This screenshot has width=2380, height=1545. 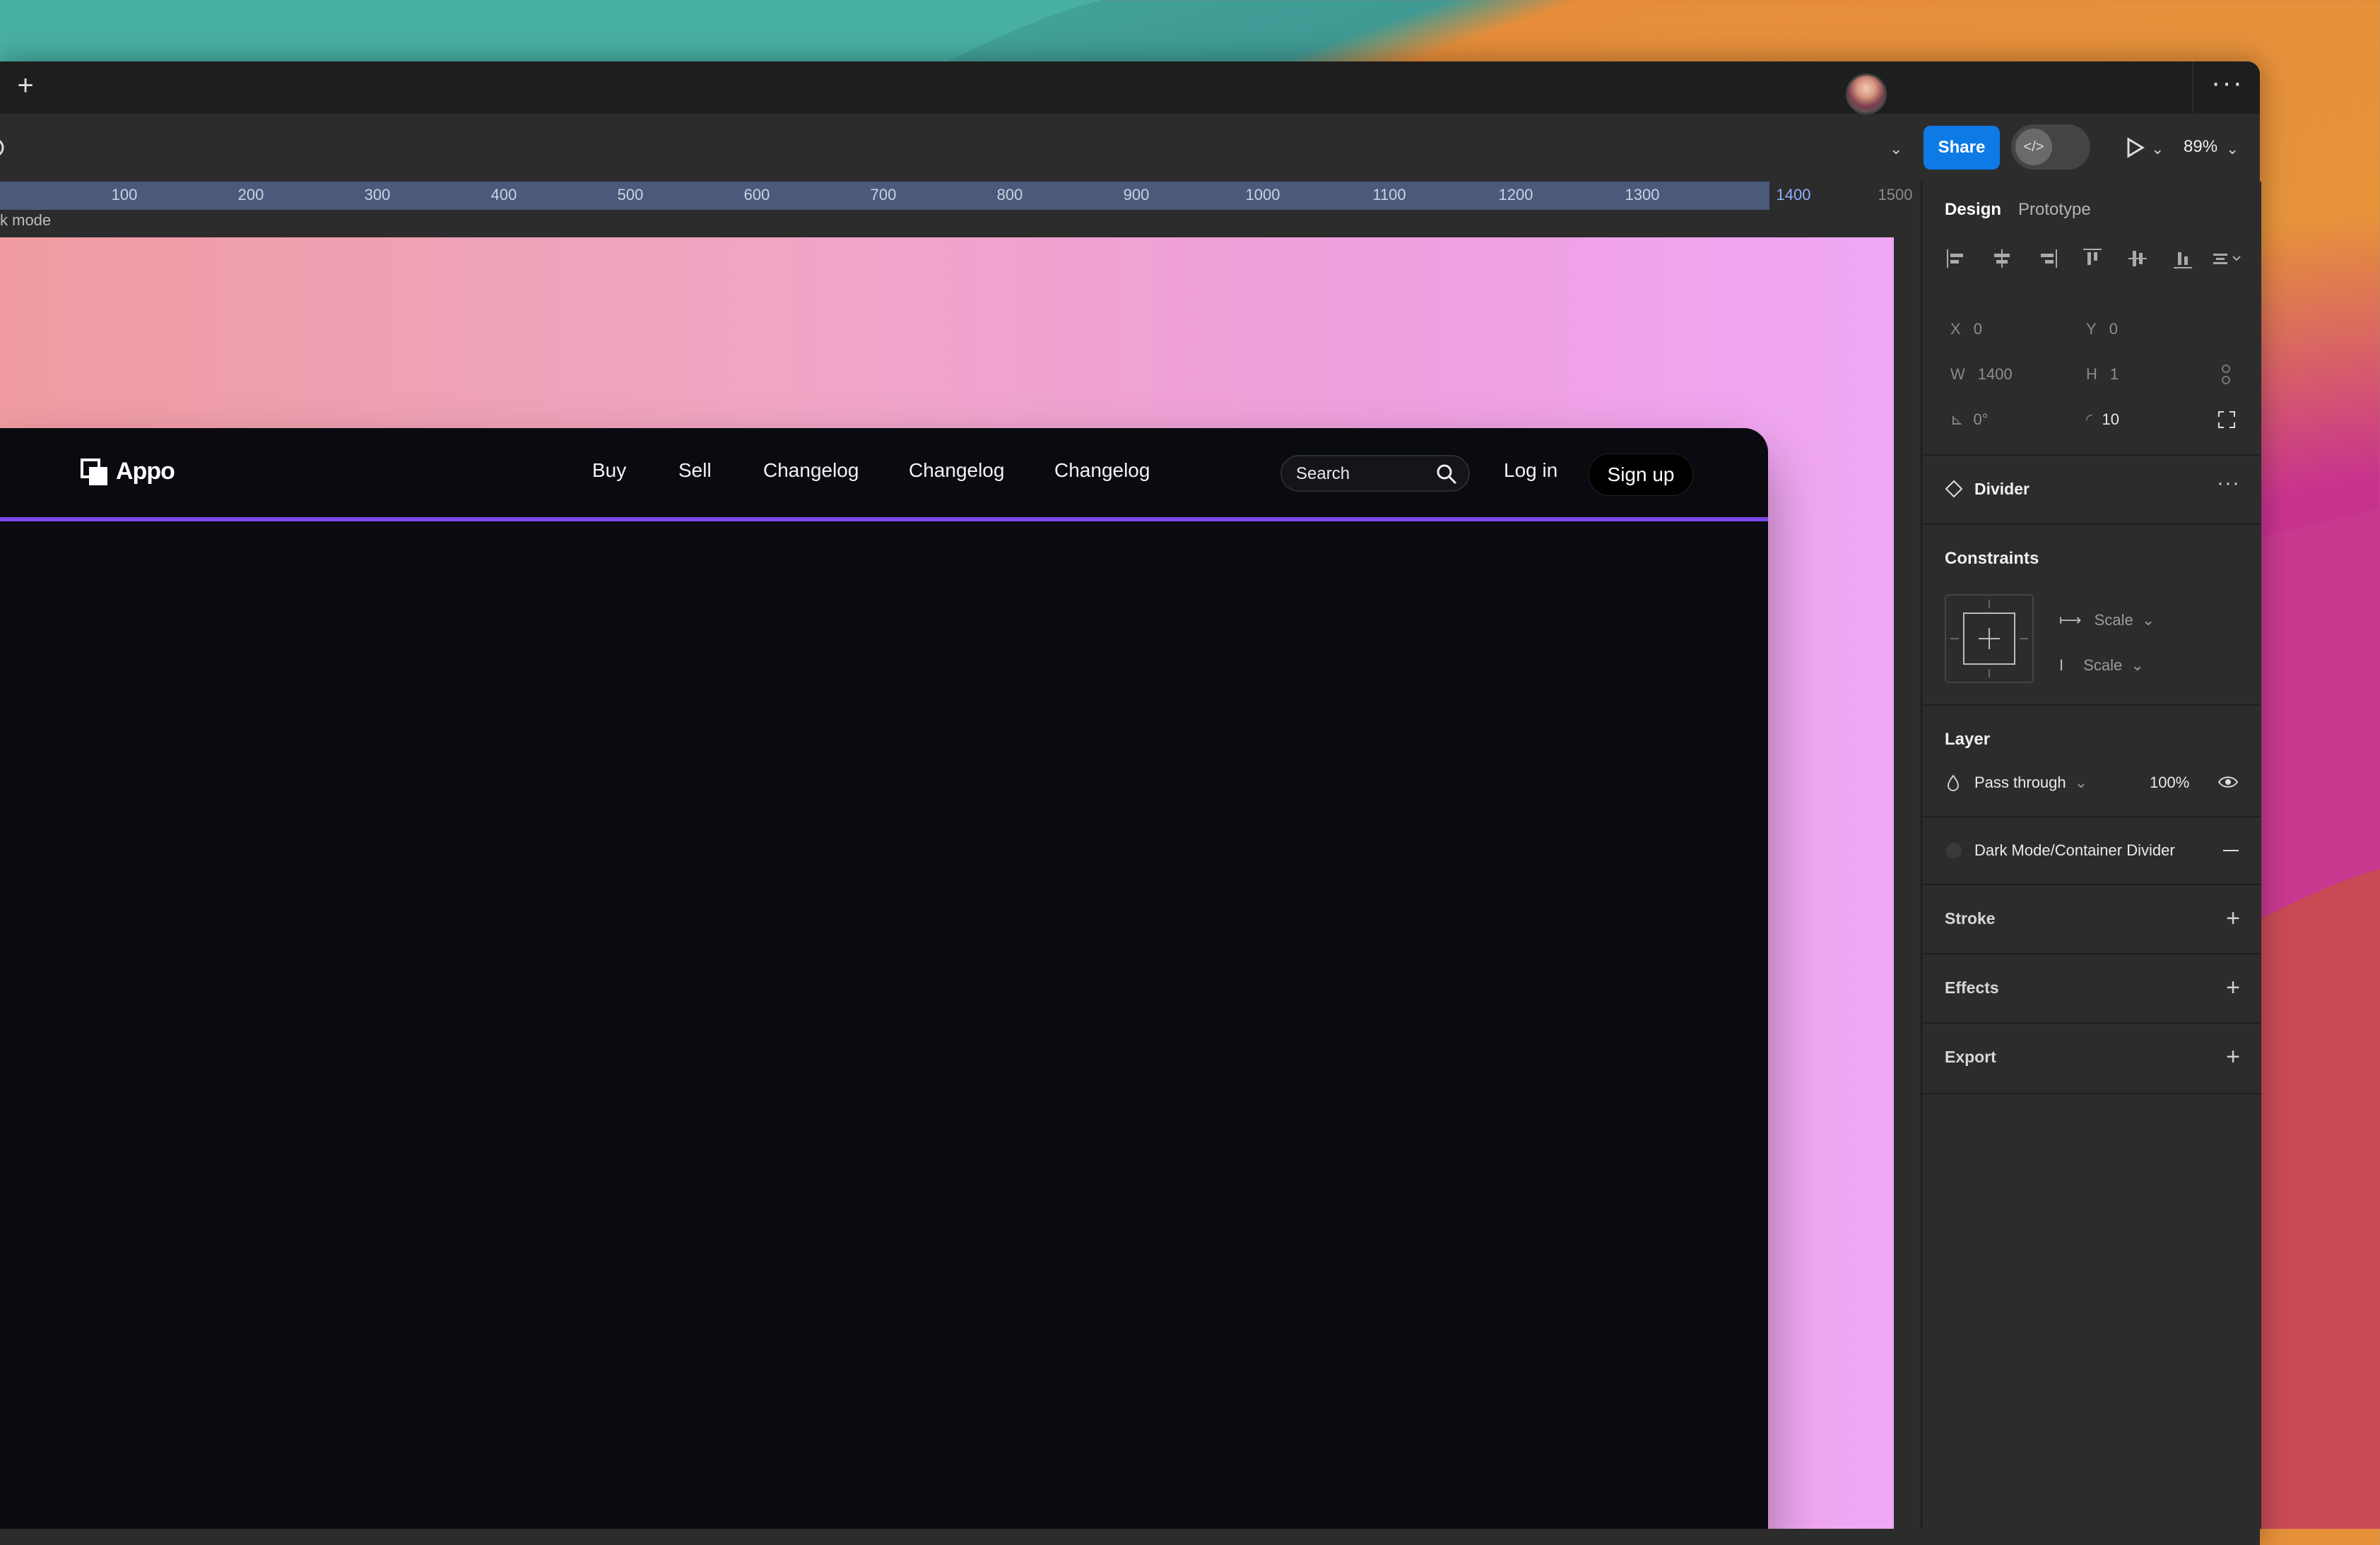 I want to click on ruler-tick: 1200, so click(x=1516, y=195).